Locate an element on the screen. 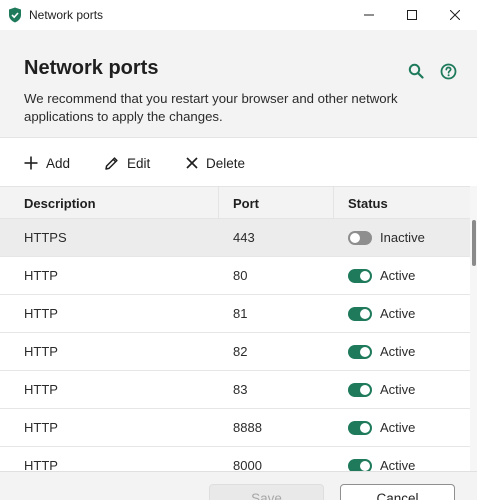  table-row: HTTP 8888 Active is located at coordinates (235, 428).